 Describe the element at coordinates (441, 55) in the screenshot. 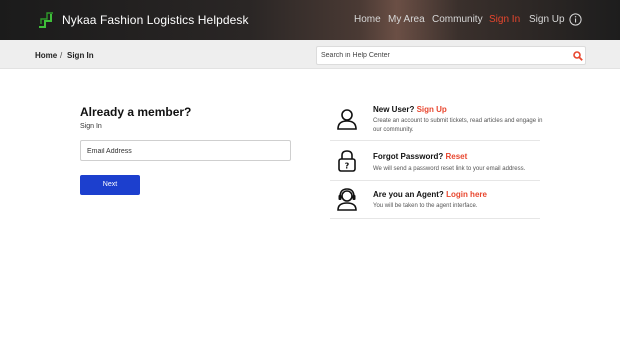

I see `search-input` at that location.